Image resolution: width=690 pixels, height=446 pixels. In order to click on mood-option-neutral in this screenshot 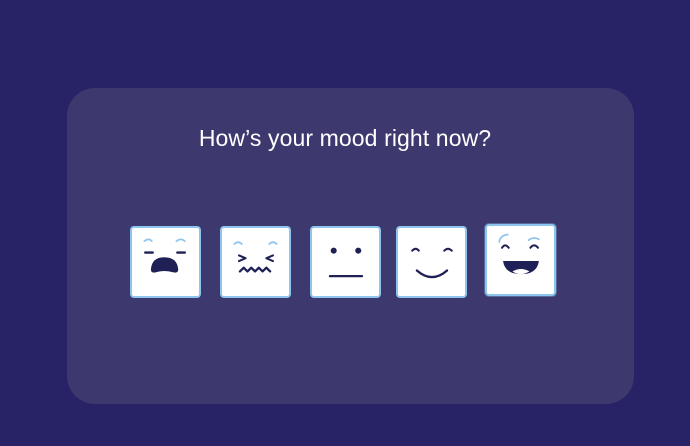, I will do `click(345, 262)`.